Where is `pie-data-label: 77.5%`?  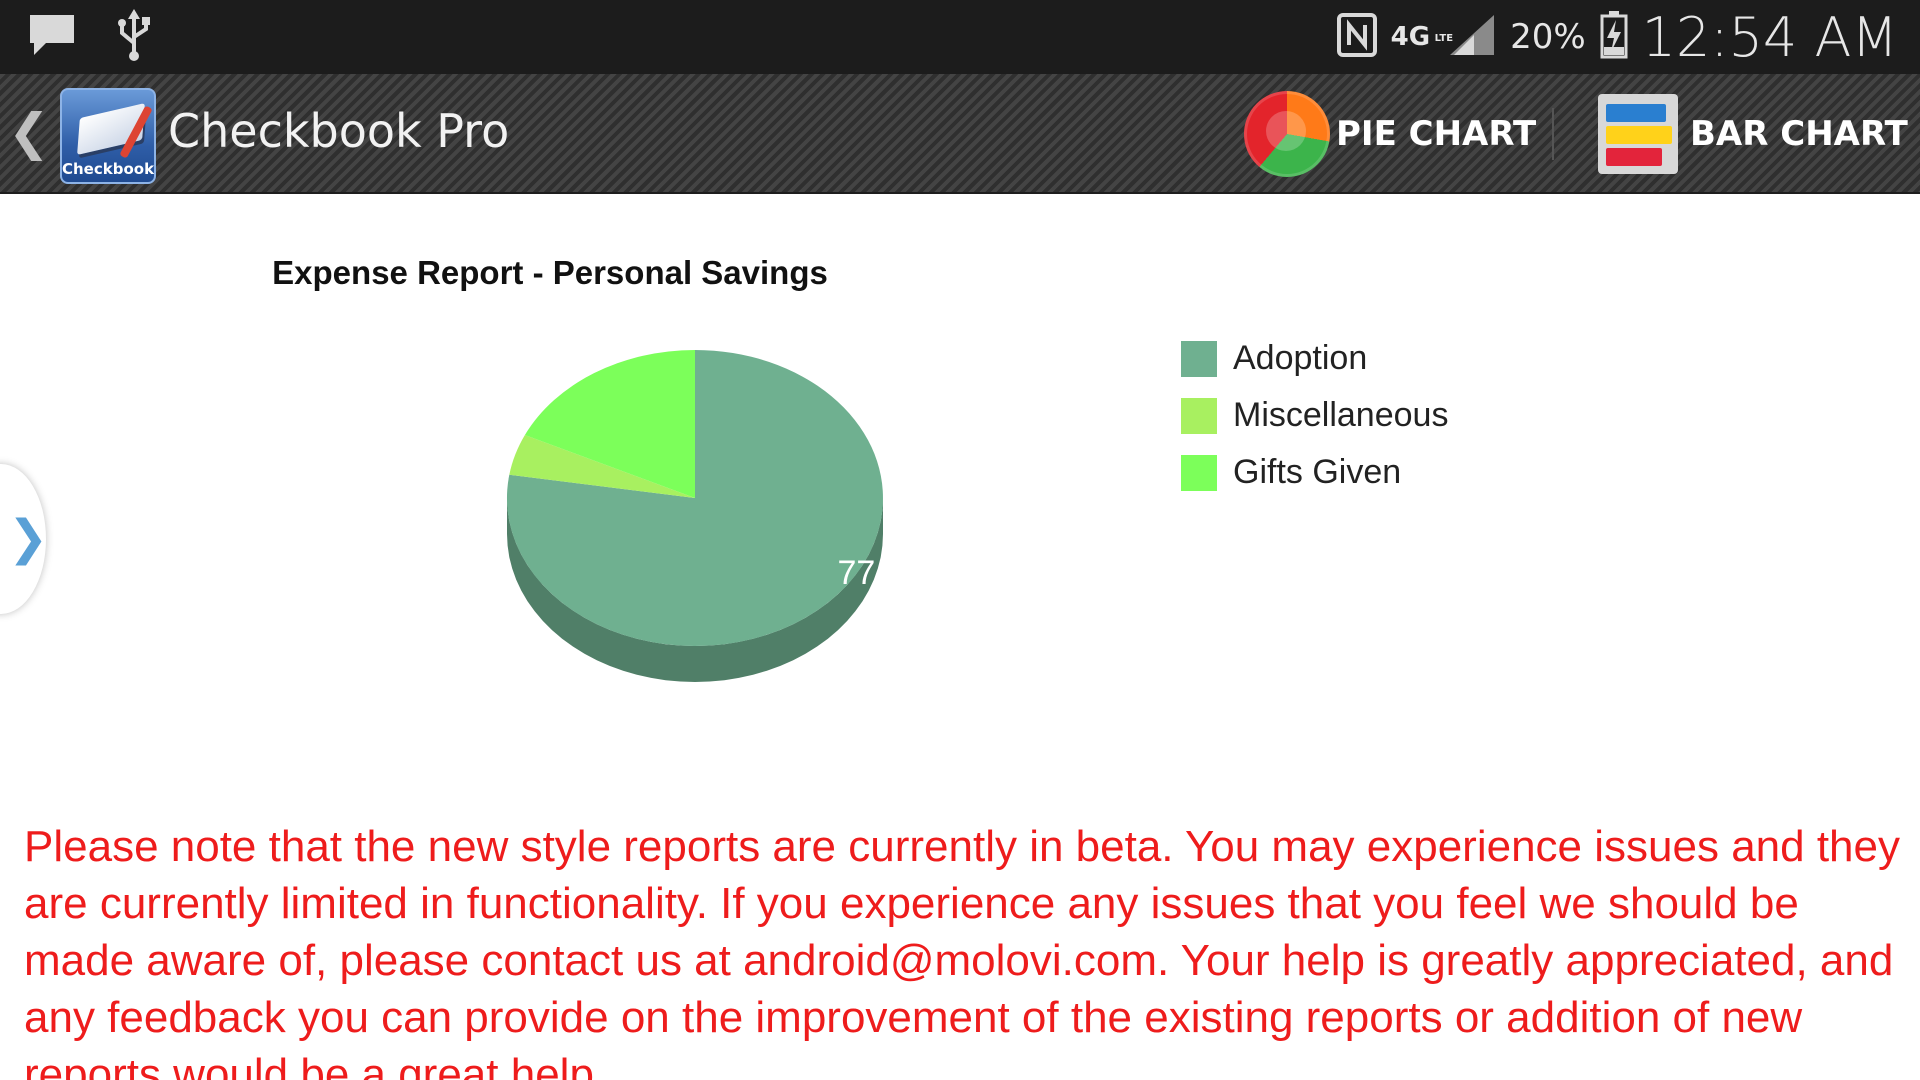 pie-data-label: 77.5% is located at coordinates (885, 573).